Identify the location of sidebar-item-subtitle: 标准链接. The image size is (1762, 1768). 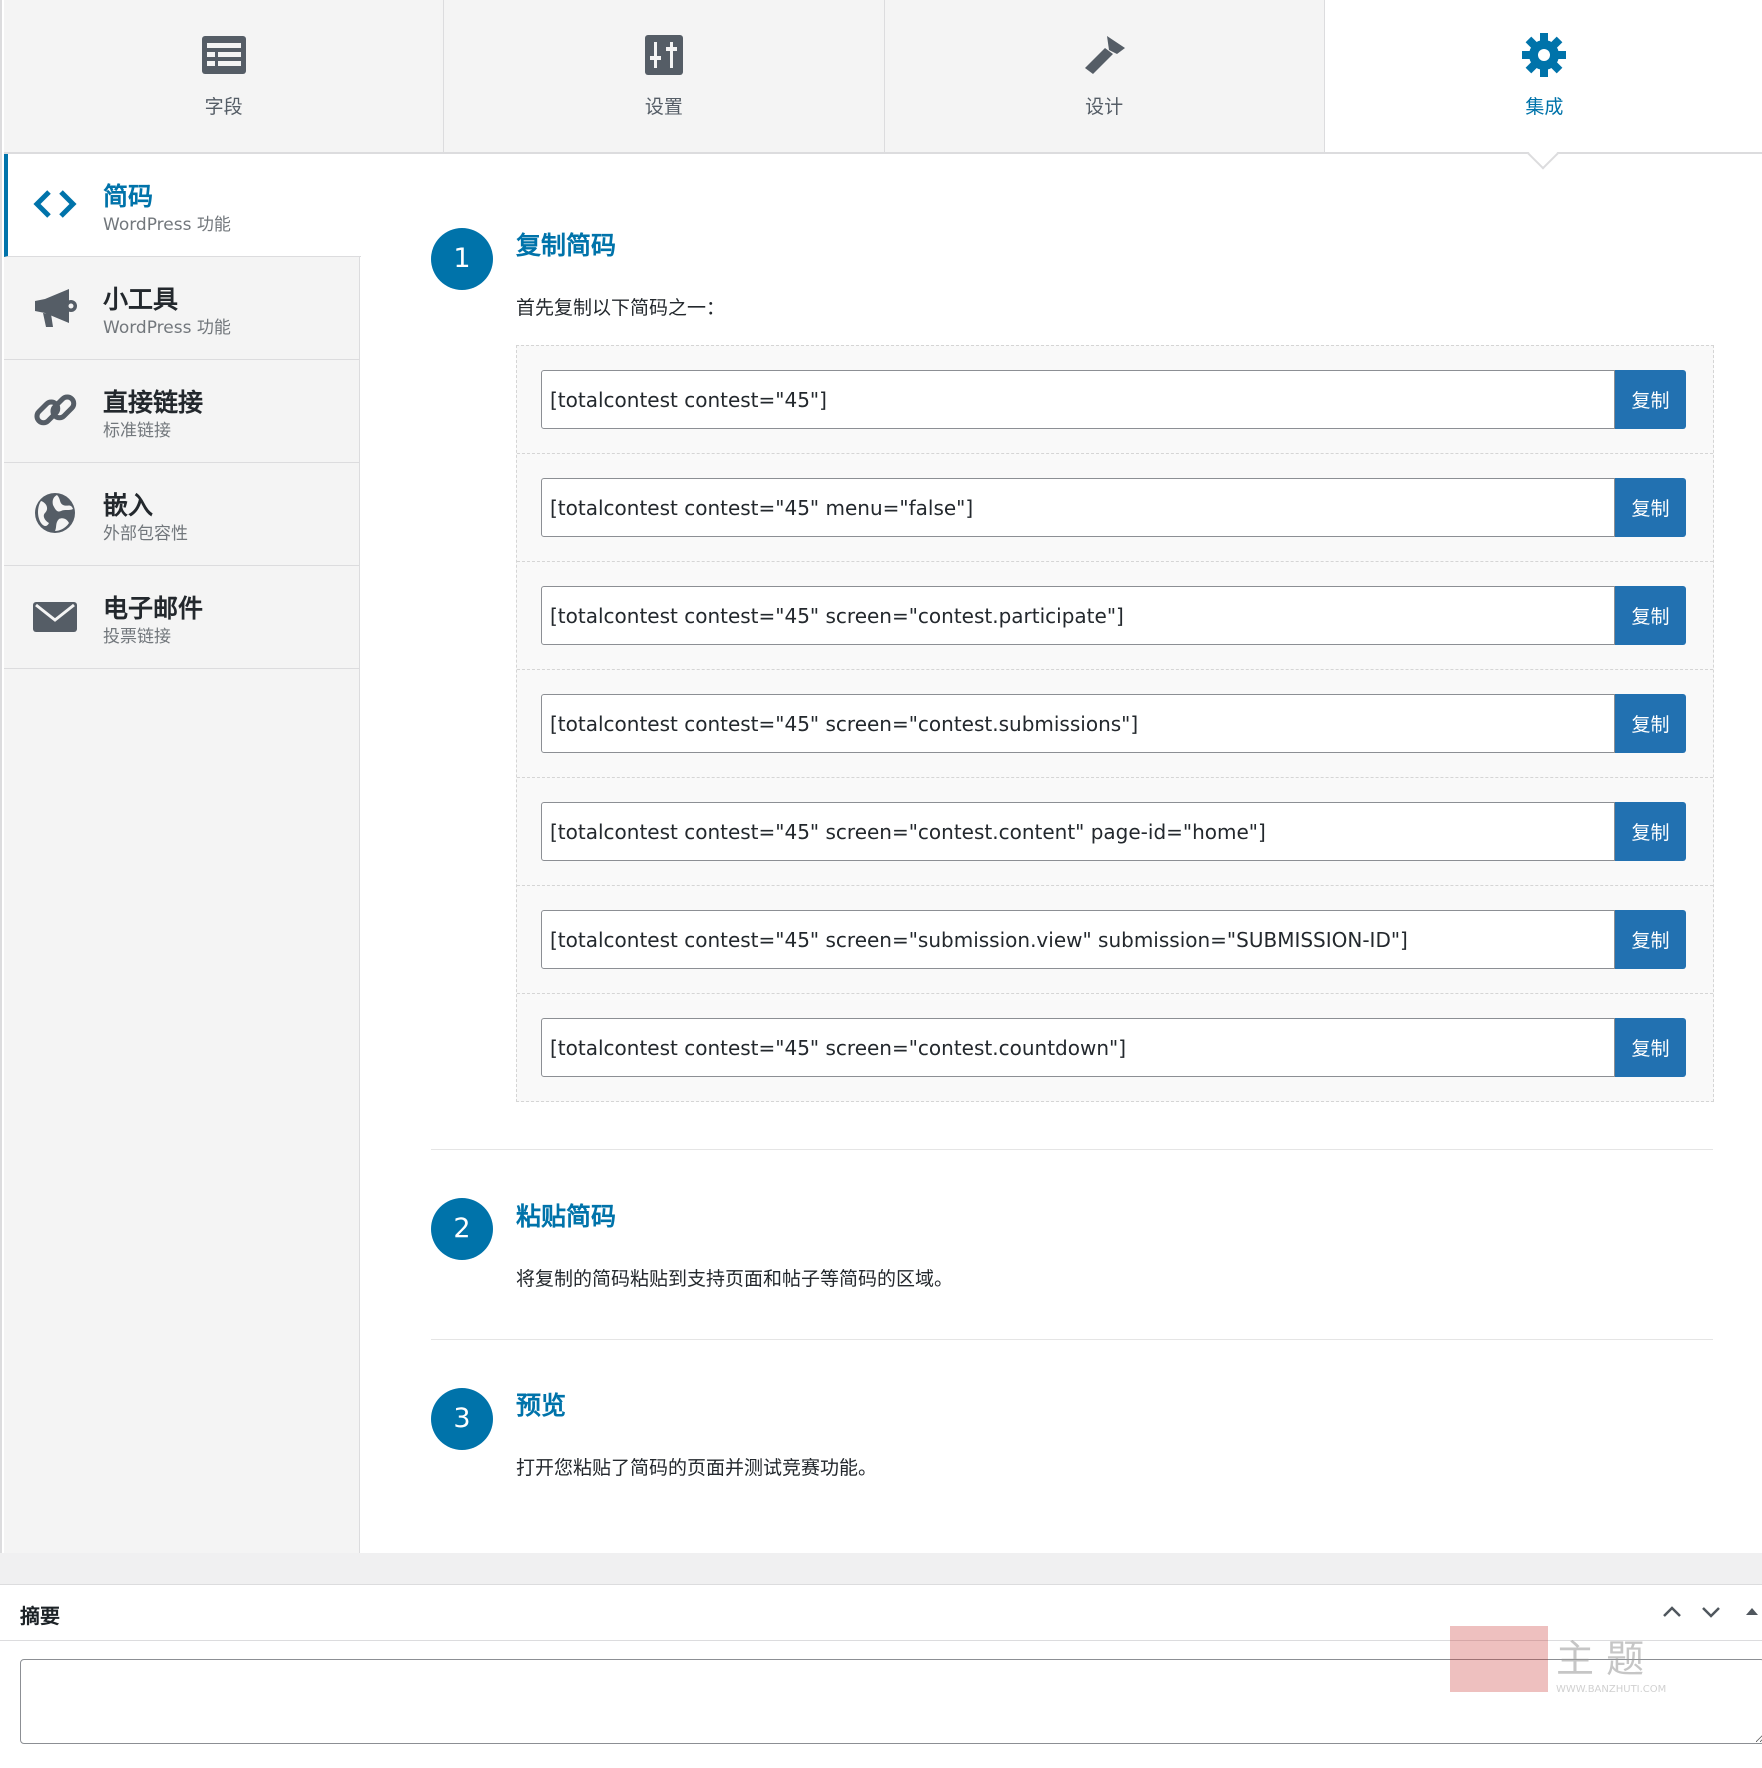
(137, 431).